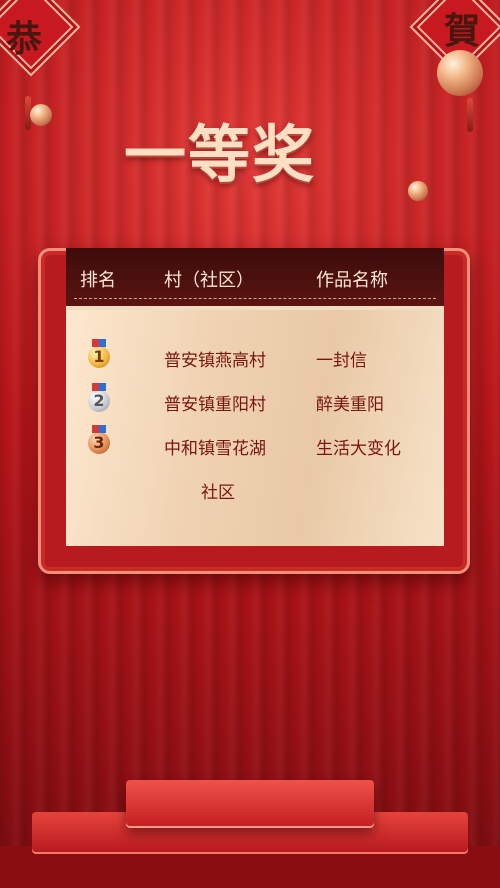  What do you see at coordinates (99, 439) in the screenshot?
I see `bronze-medal-icon: 3` at bounding box center [99, 439].